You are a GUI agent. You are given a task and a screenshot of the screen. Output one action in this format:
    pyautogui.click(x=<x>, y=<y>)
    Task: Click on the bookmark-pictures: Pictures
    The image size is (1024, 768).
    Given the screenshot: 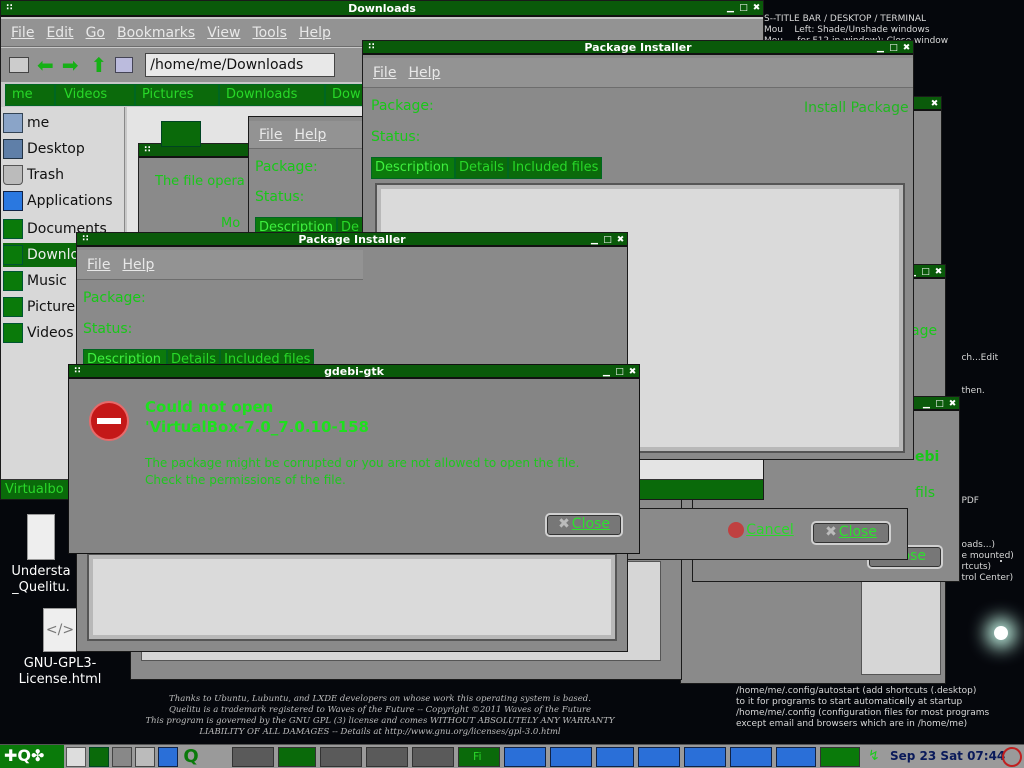 What is the action you would take?
    pyautogui.click(x=177, y=95)
    